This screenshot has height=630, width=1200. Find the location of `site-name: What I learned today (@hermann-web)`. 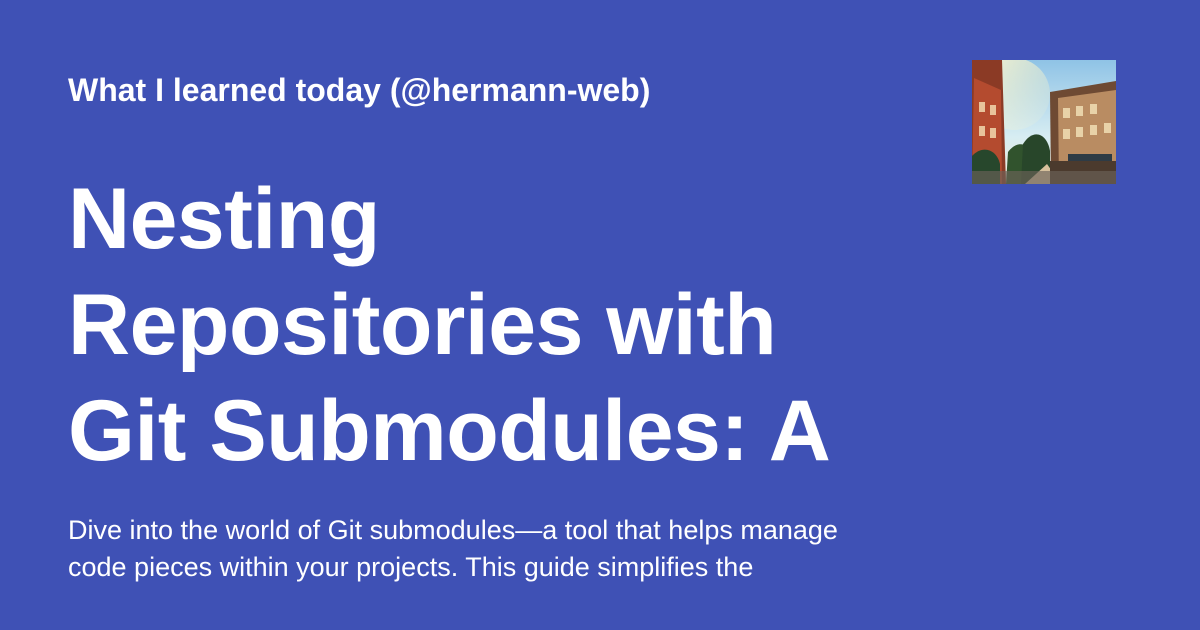

site-name: What I learned today (@hermann-web) is located at coordinates (359, 90).